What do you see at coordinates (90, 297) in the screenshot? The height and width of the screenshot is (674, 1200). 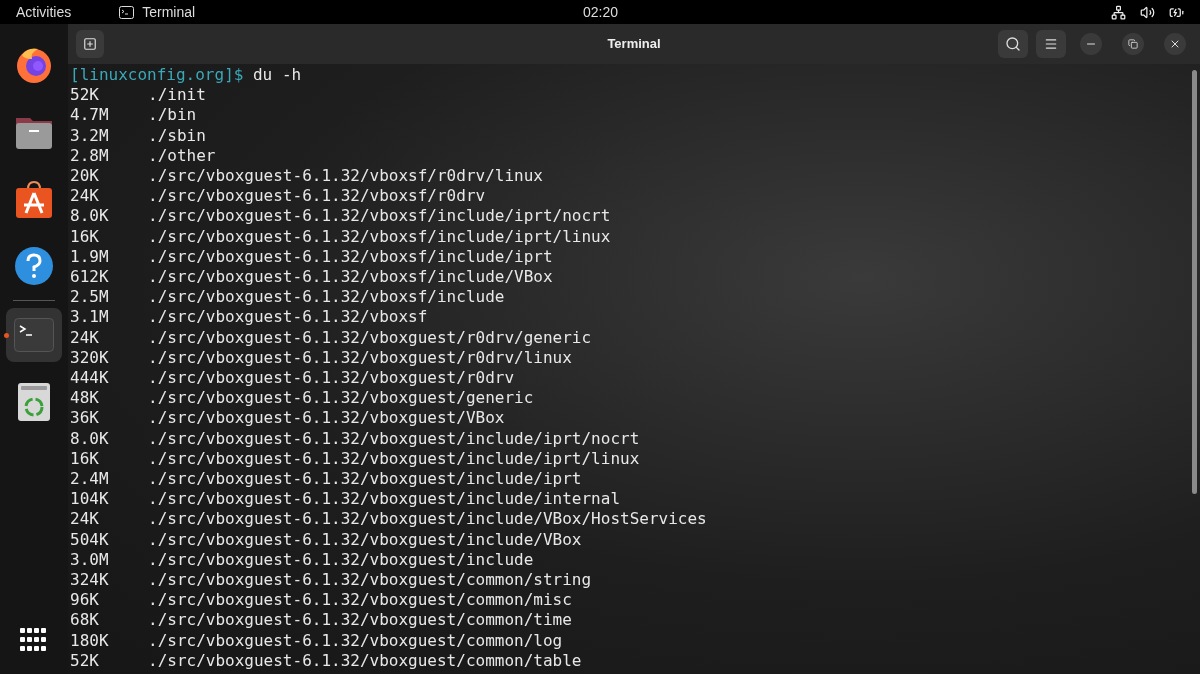 I see `size-value: 2.5M` at bounding box center [90, 297].